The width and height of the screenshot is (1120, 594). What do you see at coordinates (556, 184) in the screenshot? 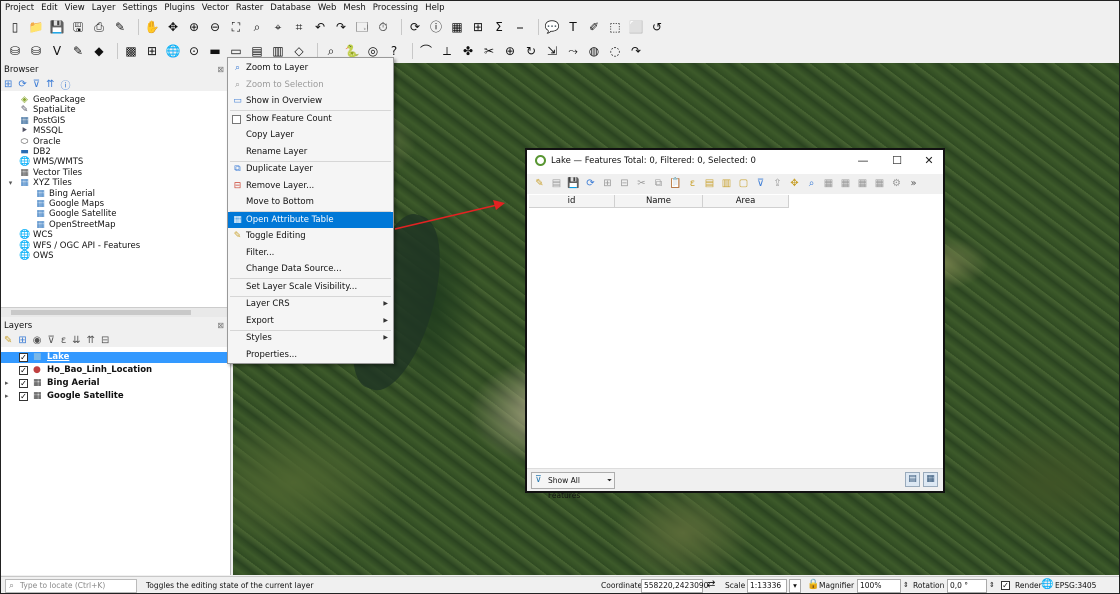
I see `multi-edit-icon: ▤` at bounding box center [556, 184].